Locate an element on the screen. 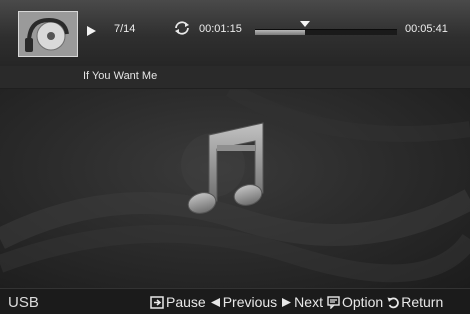 Image resolution: width=470 pixels, height=314 pixels. song-title-strip: If You Want Me is located at coordinates (235, 77).